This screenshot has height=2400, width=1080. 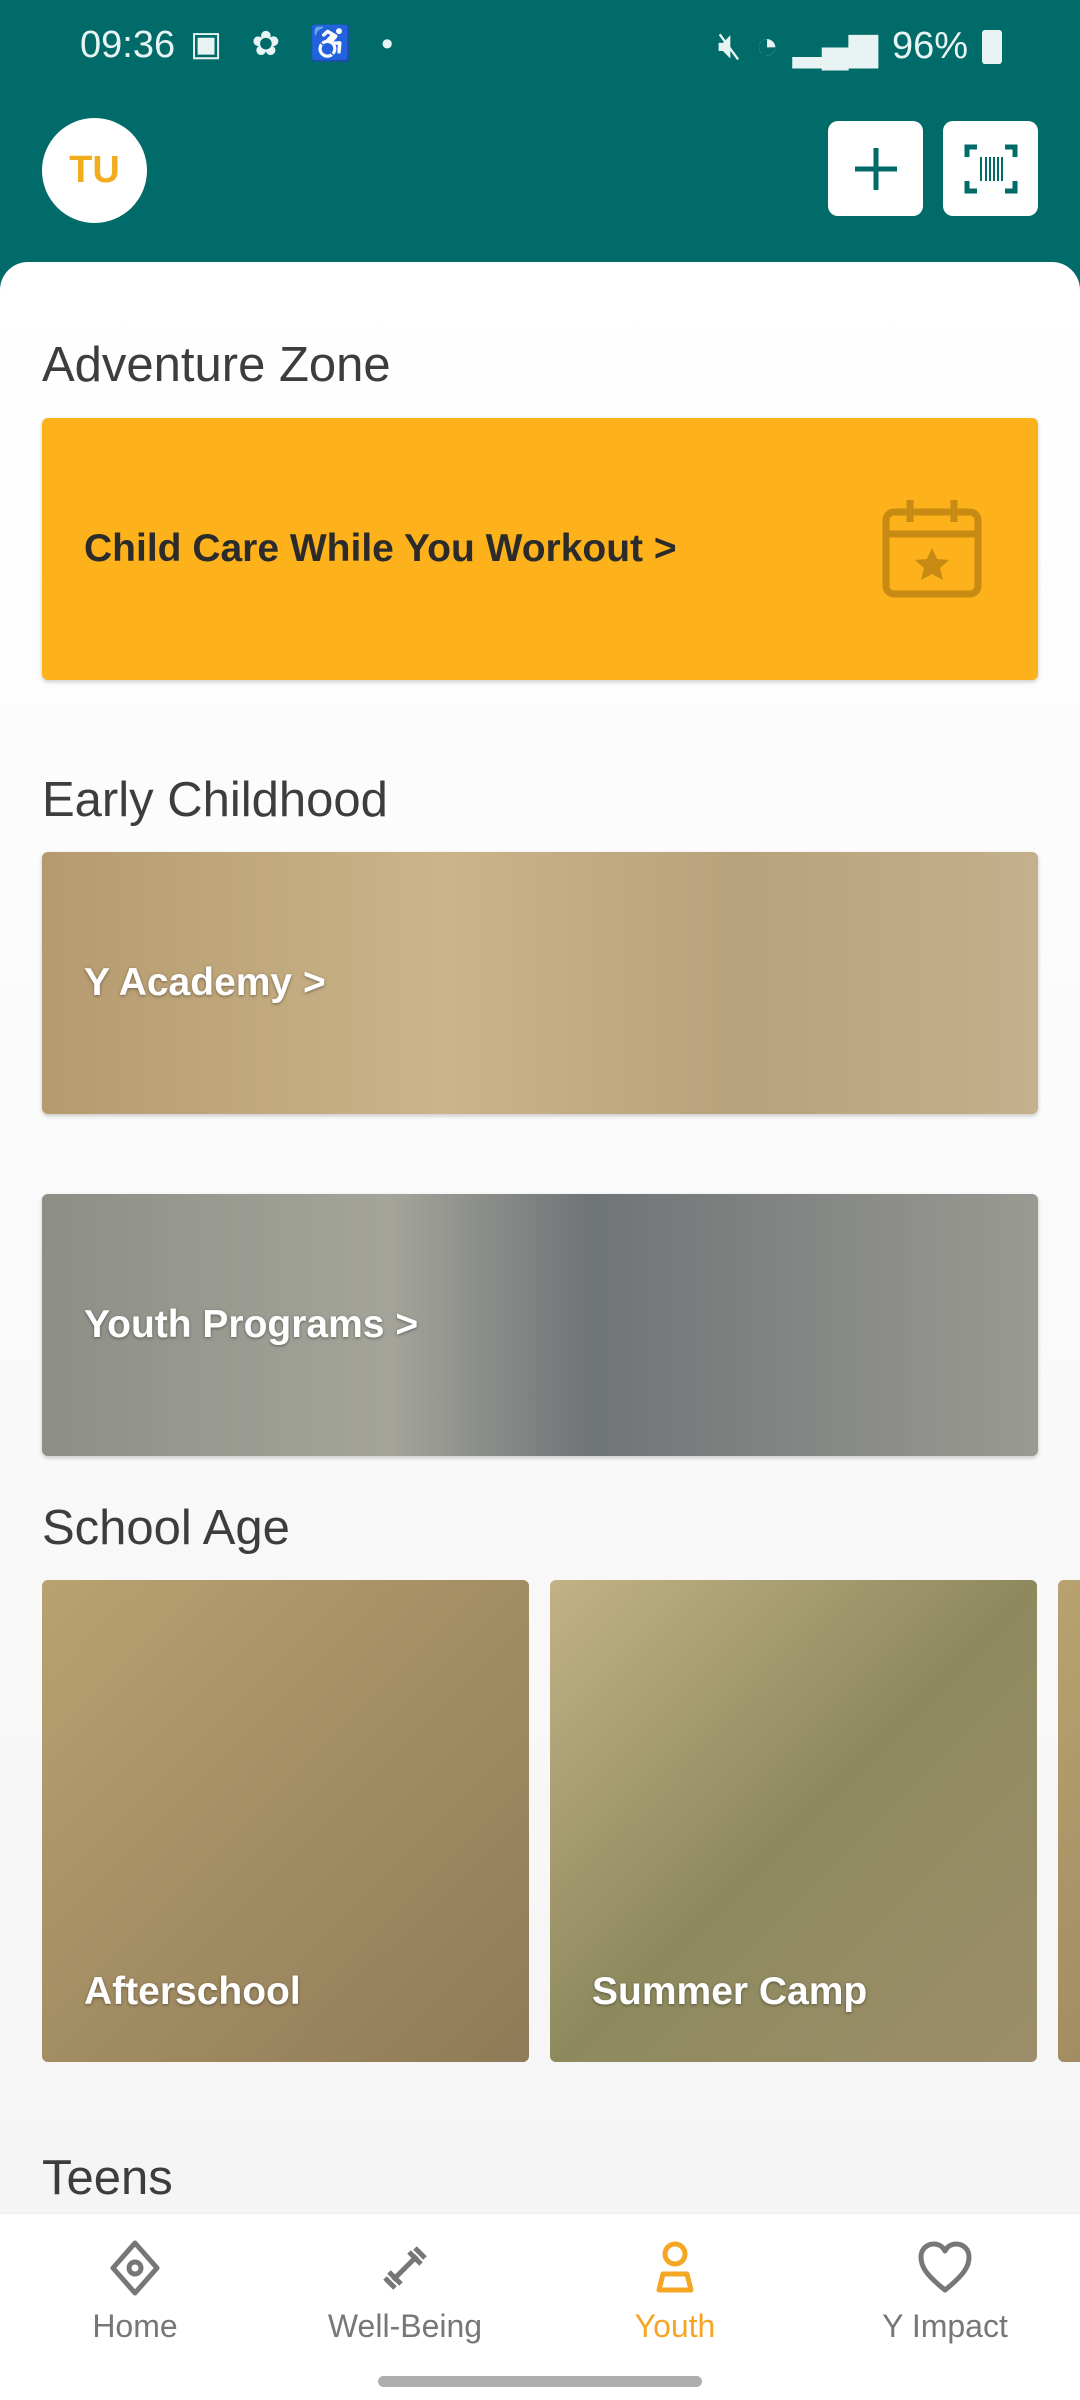 I want to click on afterschool-card: Afterschool, so click(x=285, y=1821).